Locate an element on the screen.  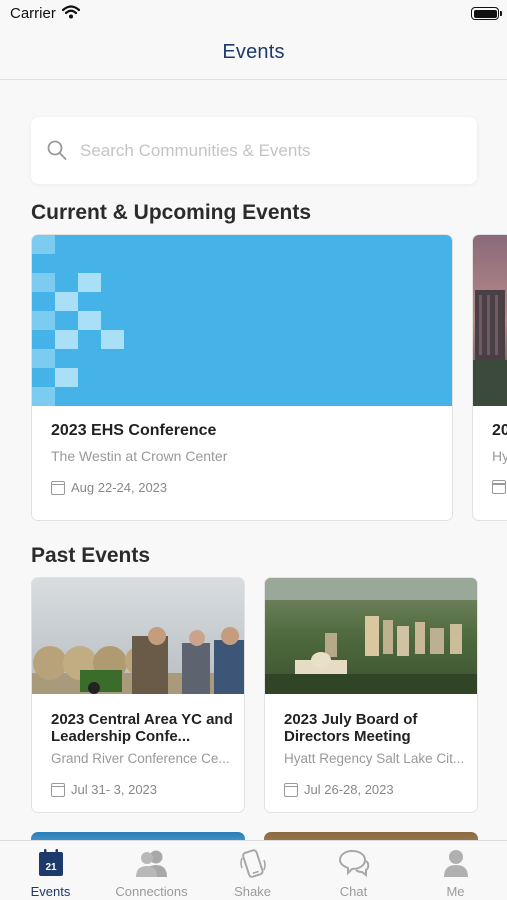
shake-phone-icon is located at coordinates (253, 866).